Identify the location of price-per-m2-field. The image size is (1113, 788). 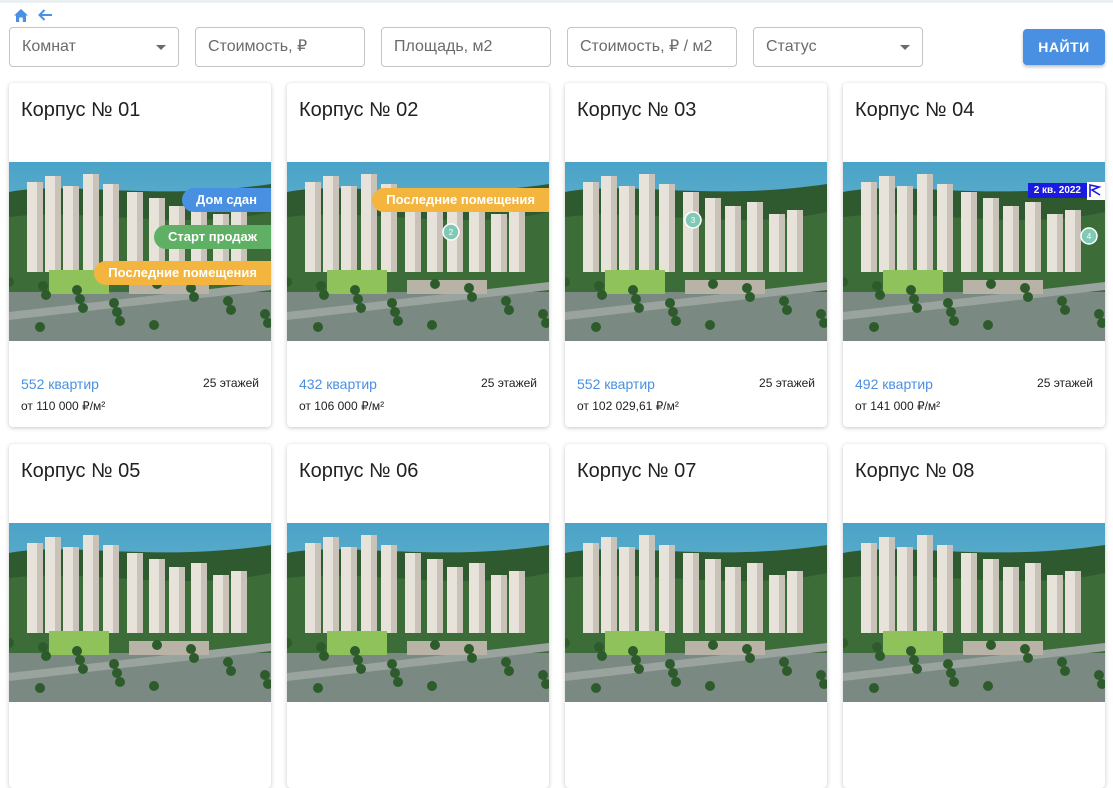
(652, 47).